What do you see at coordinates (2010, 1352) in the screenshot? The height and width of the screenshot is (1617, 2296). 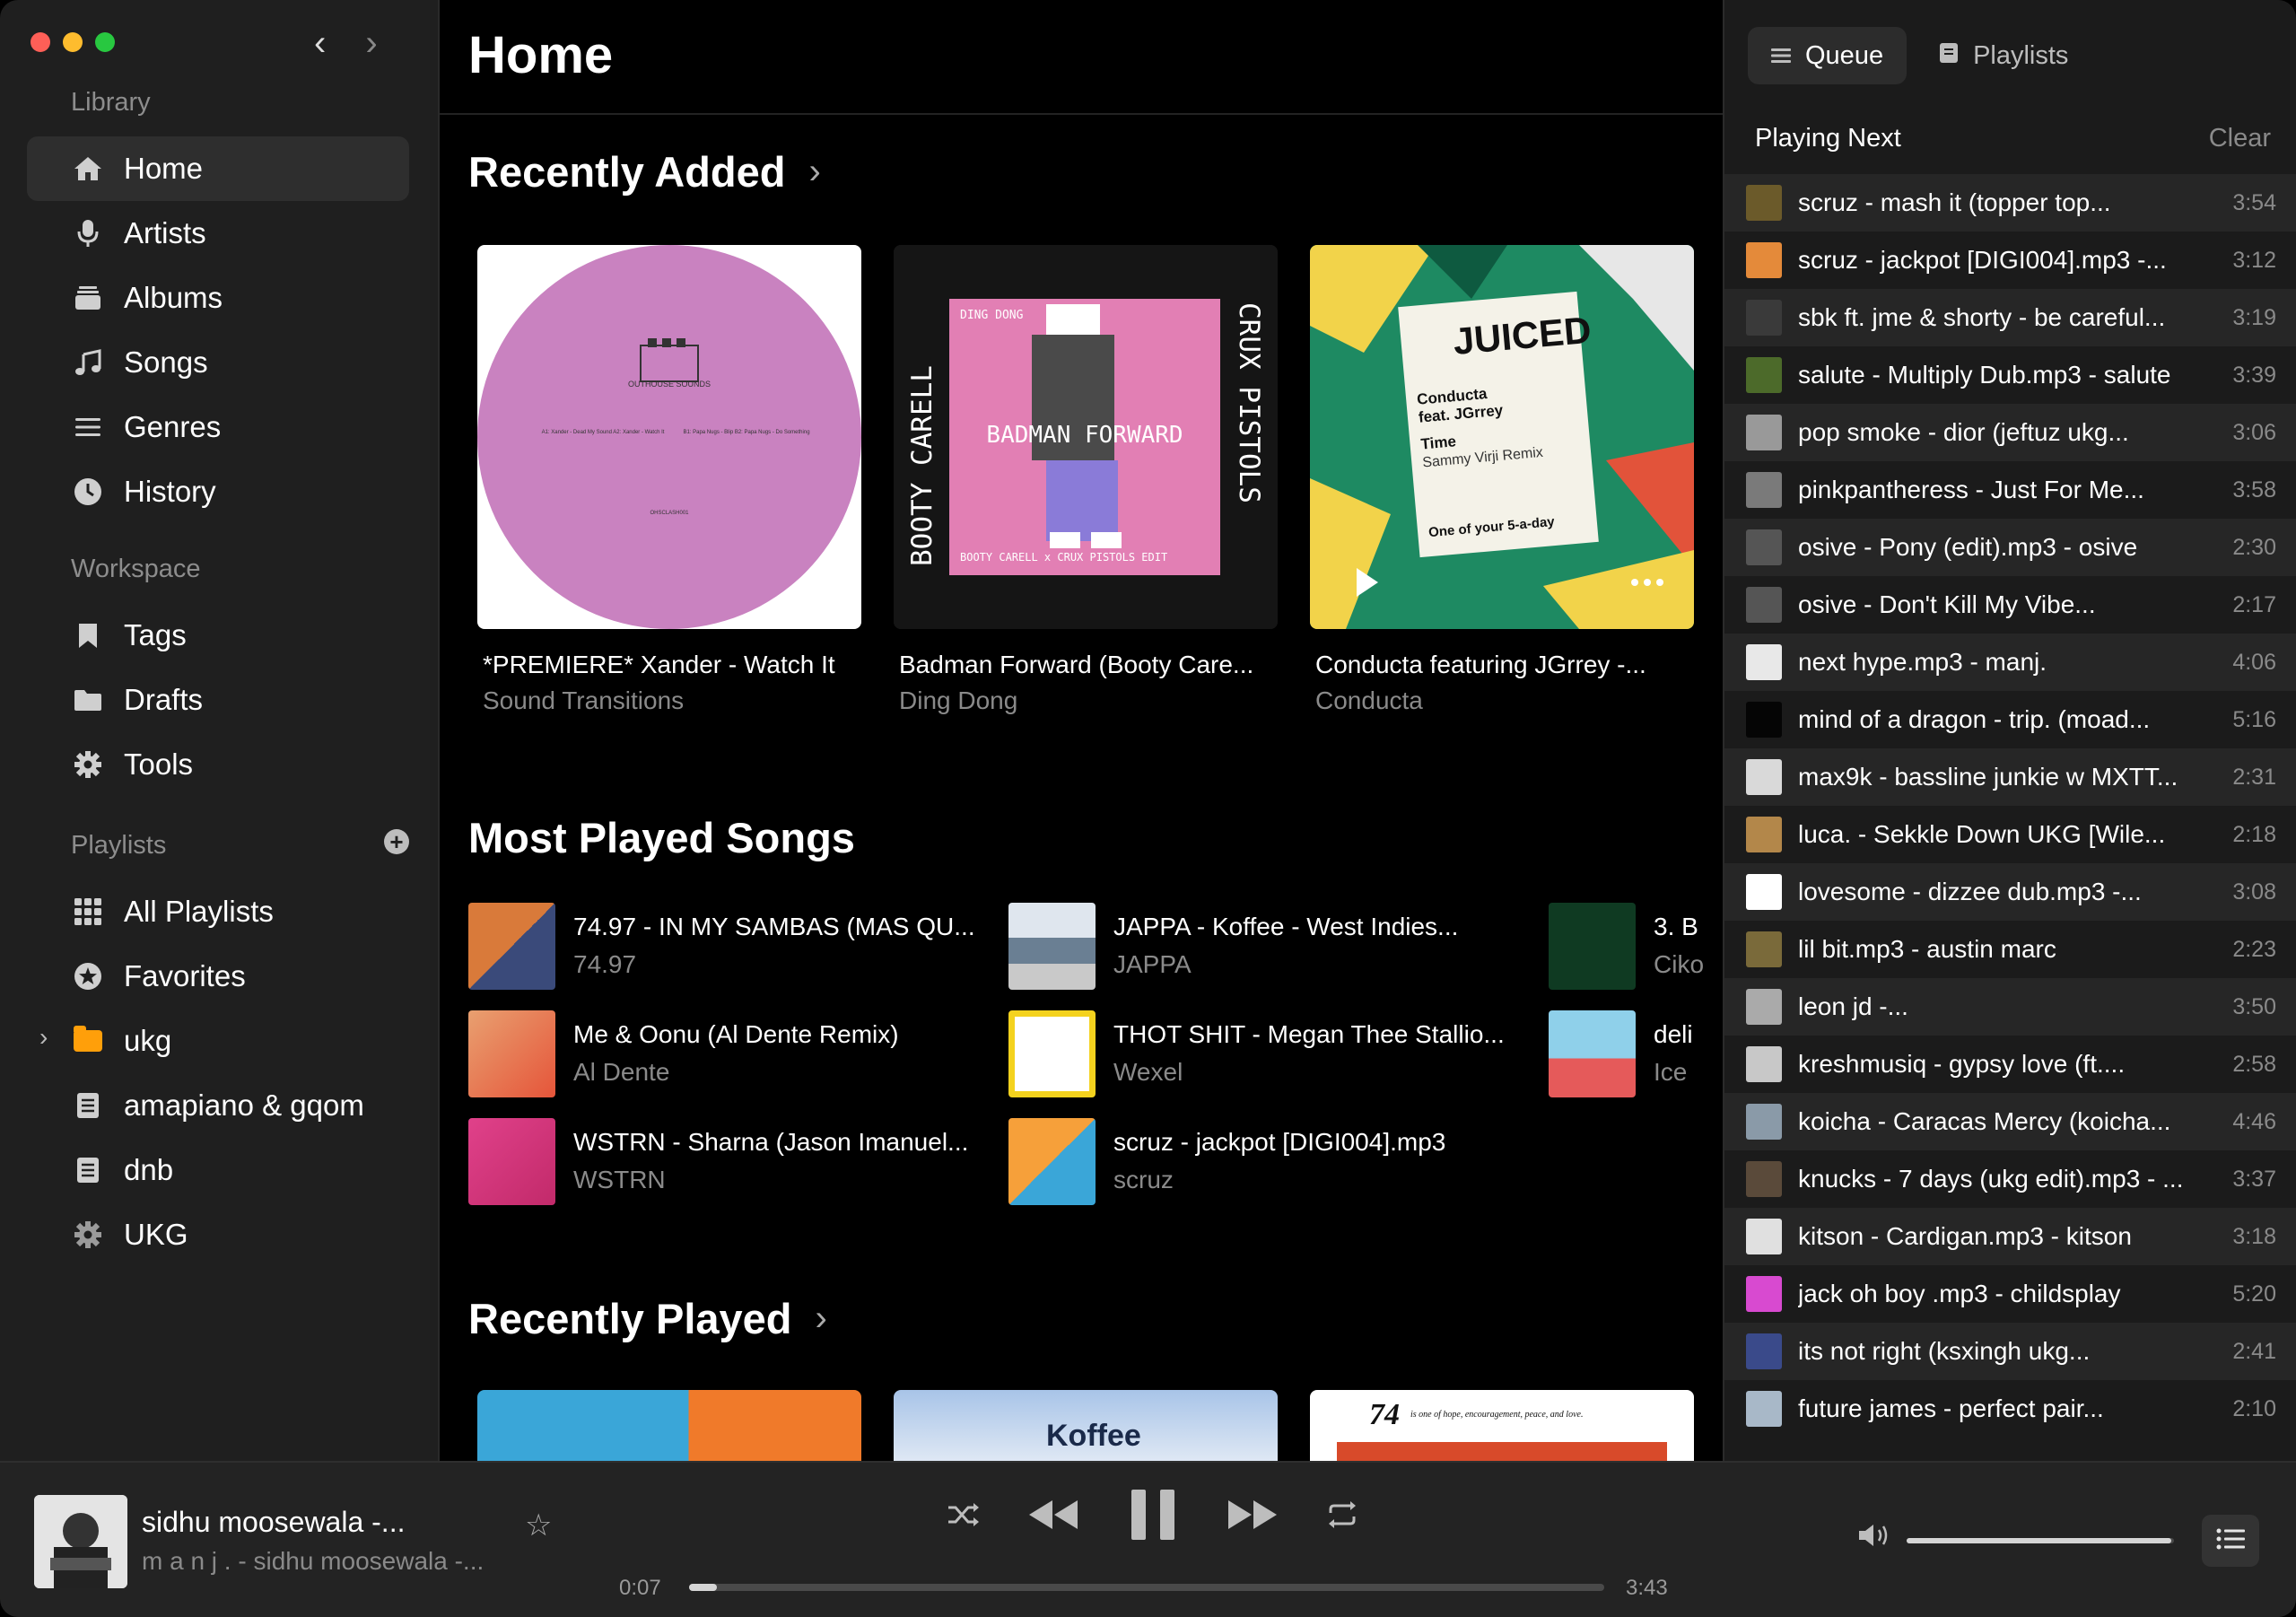 I see `queue-row: its not right (ksxingh ukg... 2:41` at bounding box center [2010, 1352].